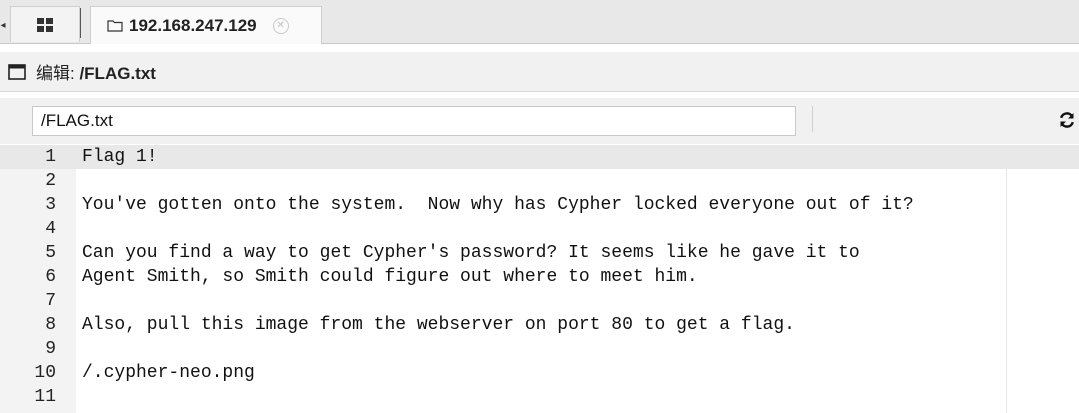 This screenshot has height=413, width=1079. Describe the element at coordinates (50, 325) in the screenshot. I see `line-number: 8` at that location.